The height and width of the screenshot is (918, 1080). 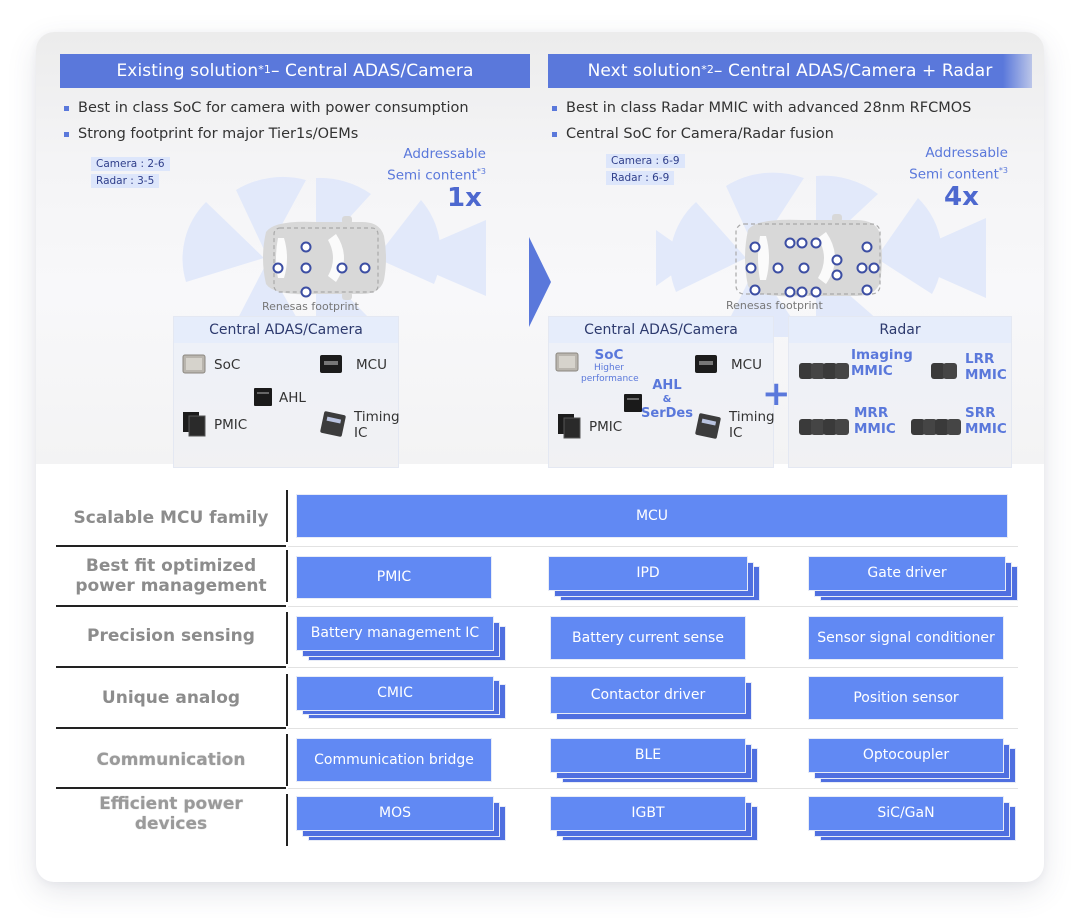 I want to click on product-box-position-sensor: Position sensor, so click(x=906, y=698).